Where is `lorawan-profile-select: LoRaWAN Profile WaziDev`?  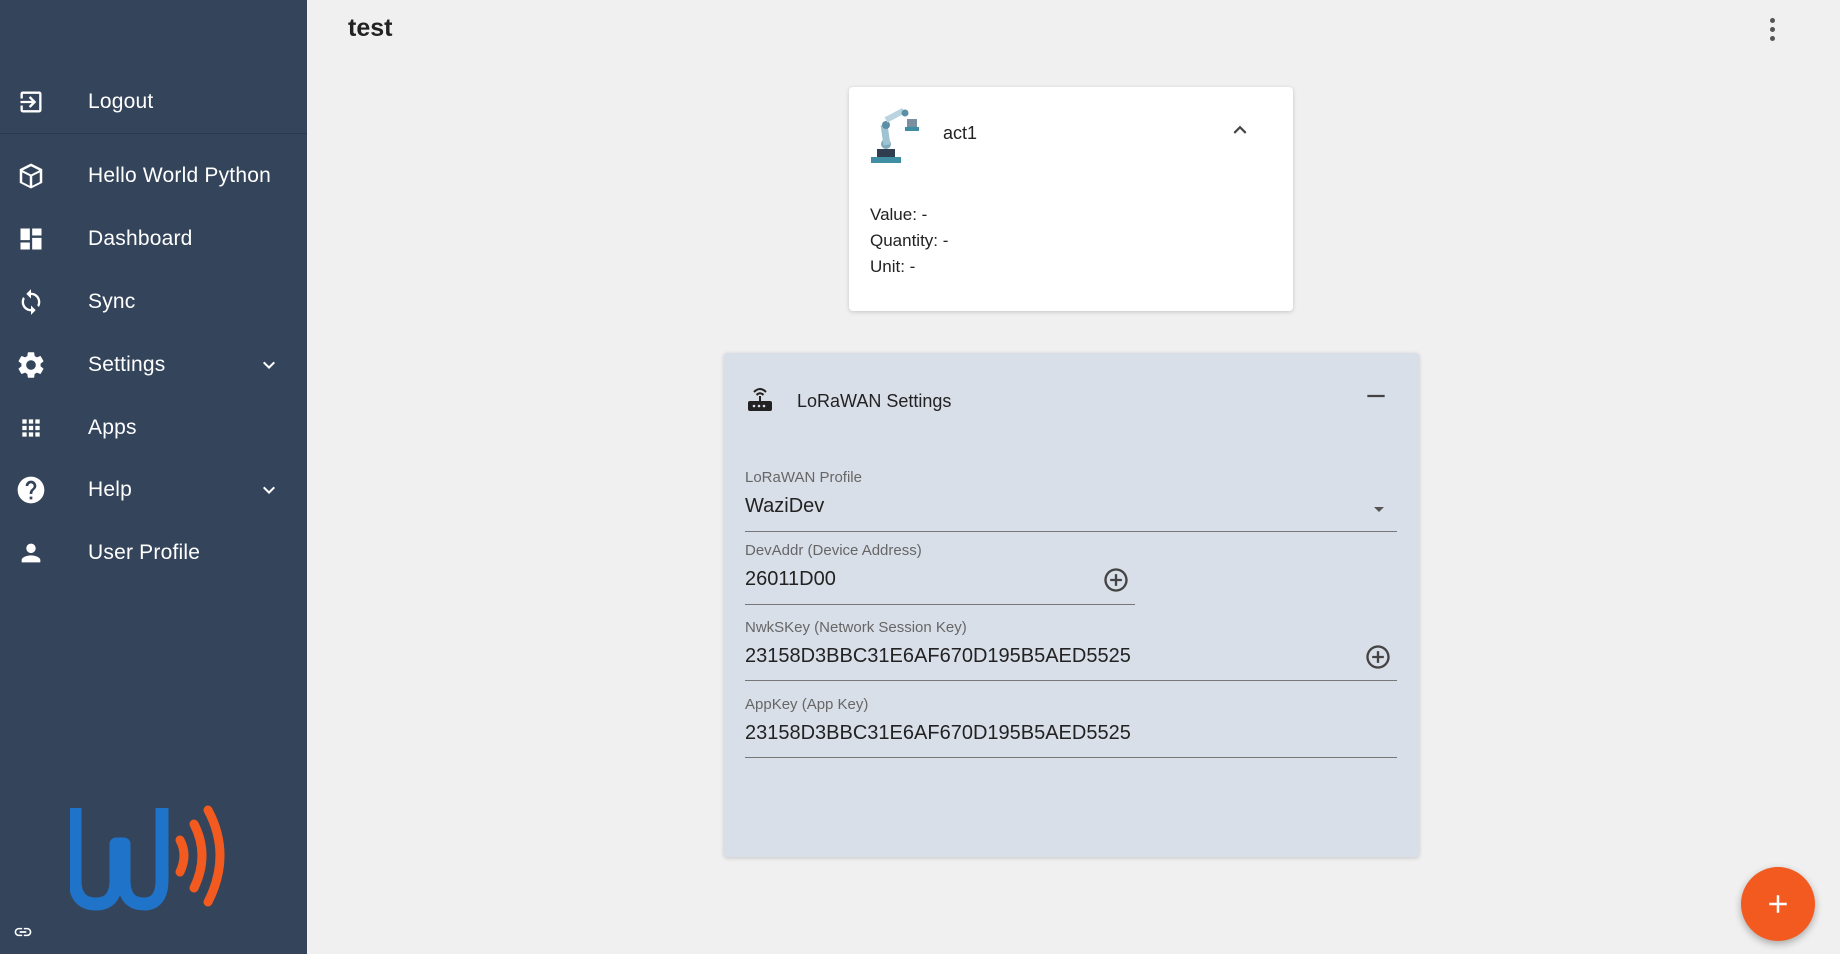
lorawan-profile-select: LoRaWAN Profile WaziDev is located at coordinates (1071, 504).